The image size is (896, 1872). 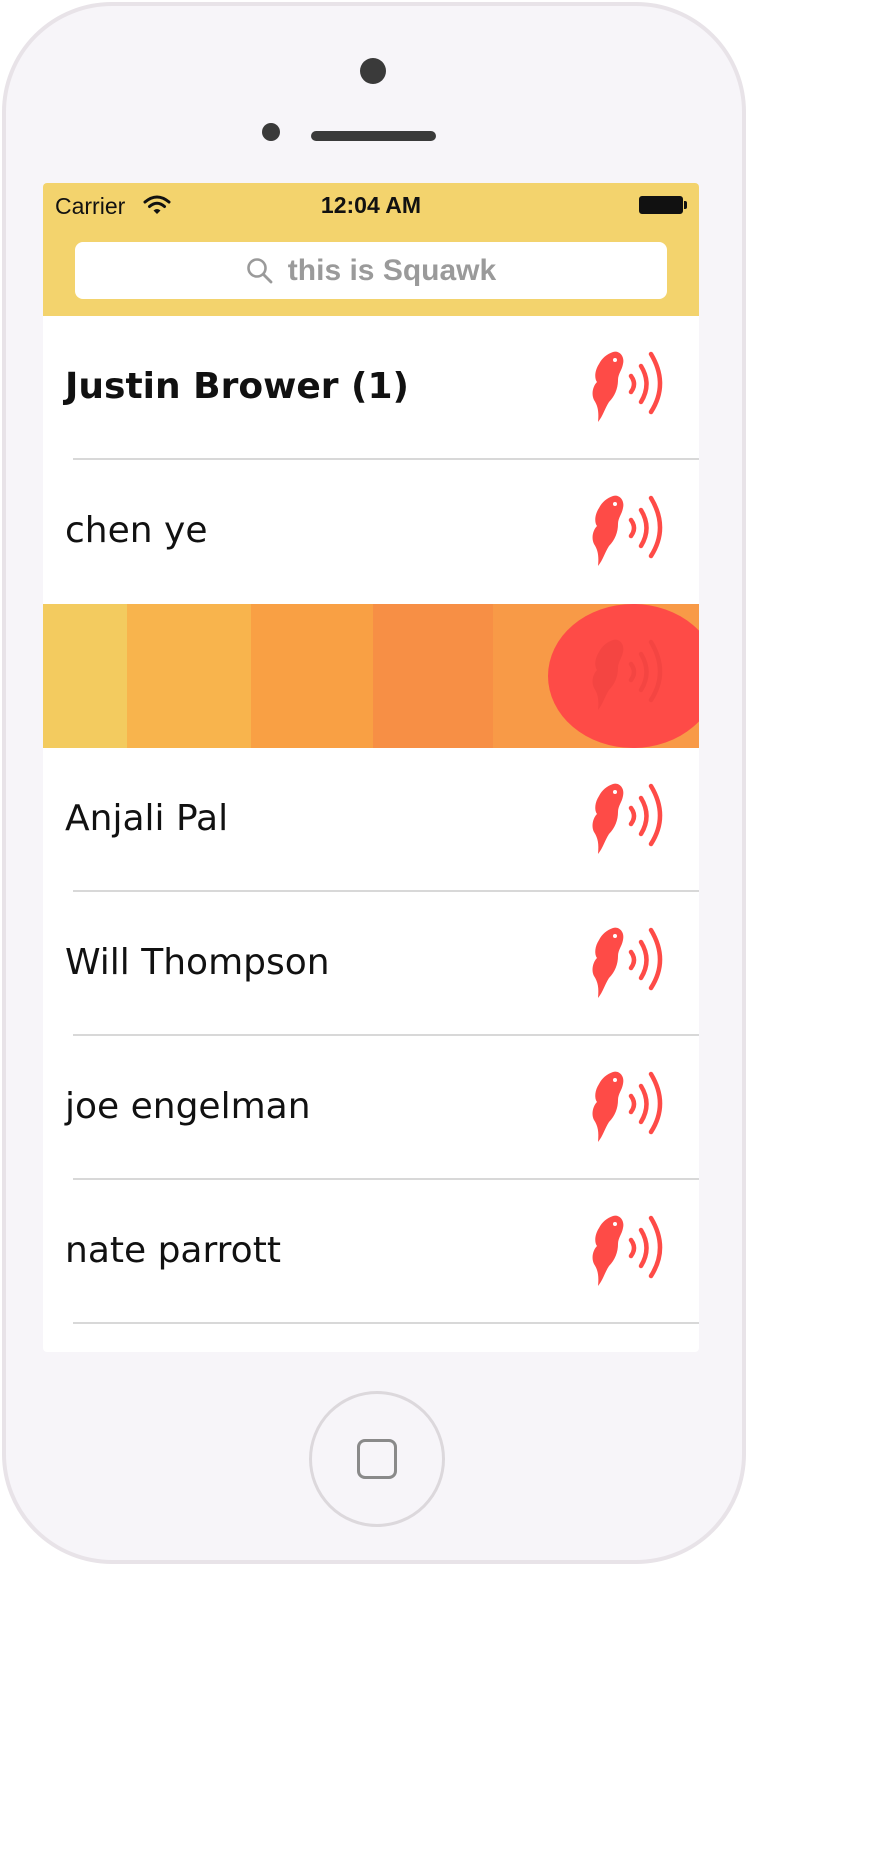 I want to click on earpiece-speaker, so click(x=373, y=136).